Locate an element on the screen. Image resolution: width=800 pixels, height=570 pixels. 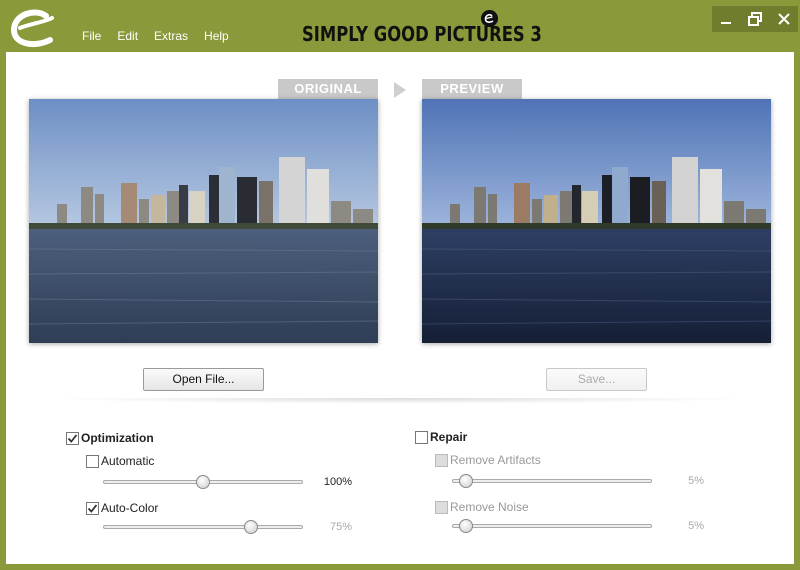
menu-bar: File Edit Extras Help is located at coordinates (163, 36).